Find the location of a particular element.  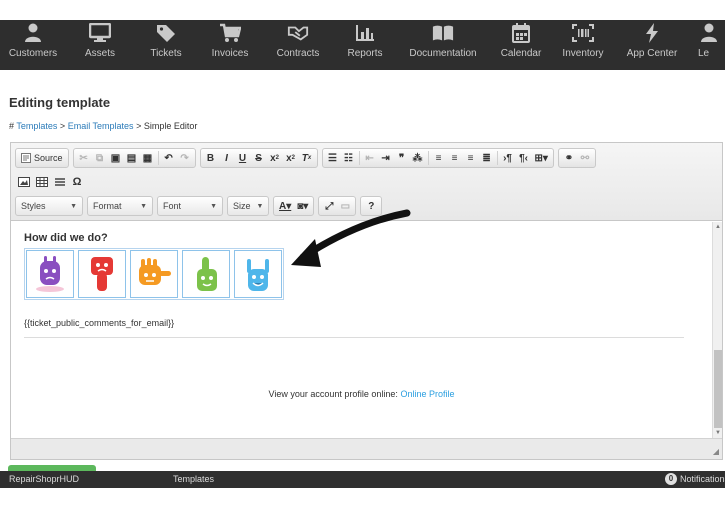

format-label: Format is located at coordinates (107, 206).